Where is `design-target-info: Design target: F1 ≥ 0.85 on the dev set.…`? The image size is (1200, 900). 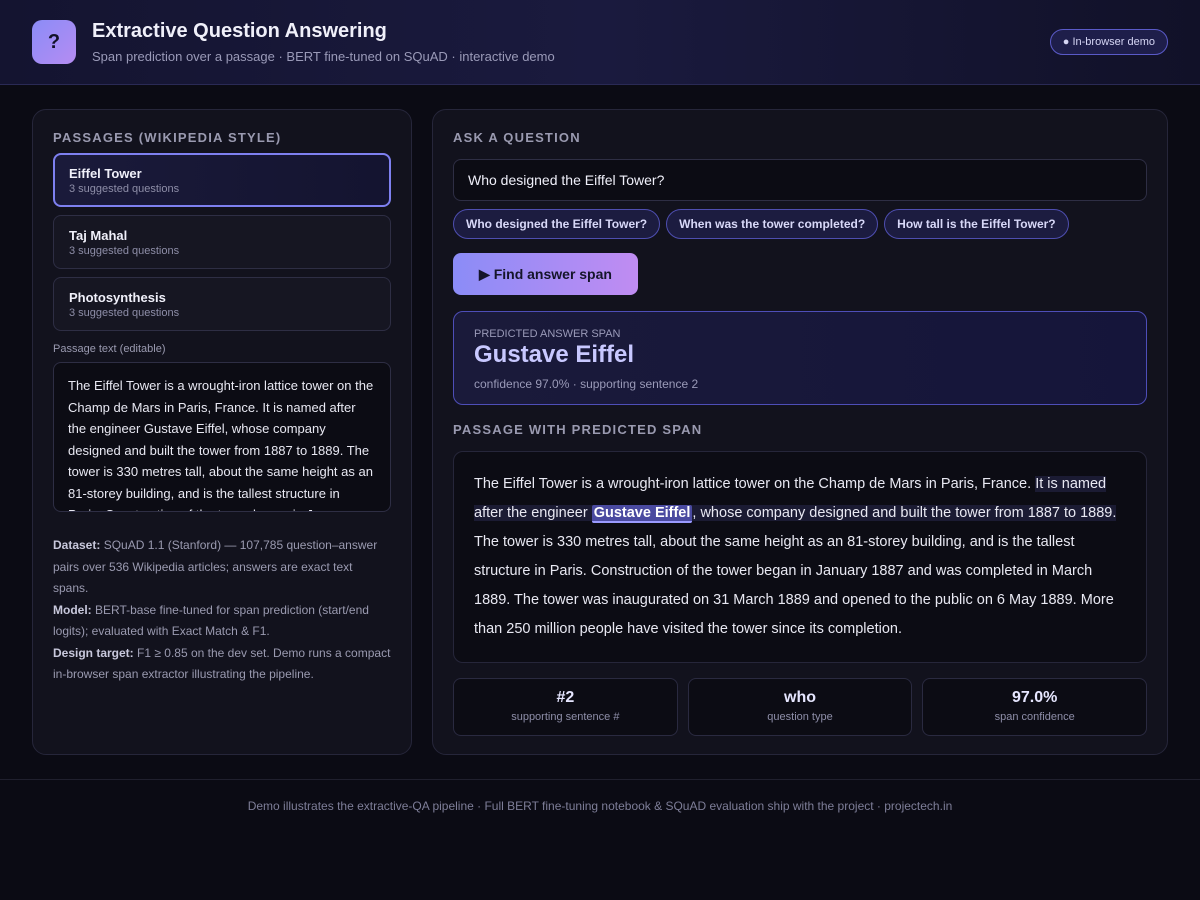
design-target-info: Design target: F1 ≥ 0.85 on the dev set.… is located at coordinates (222, 664).